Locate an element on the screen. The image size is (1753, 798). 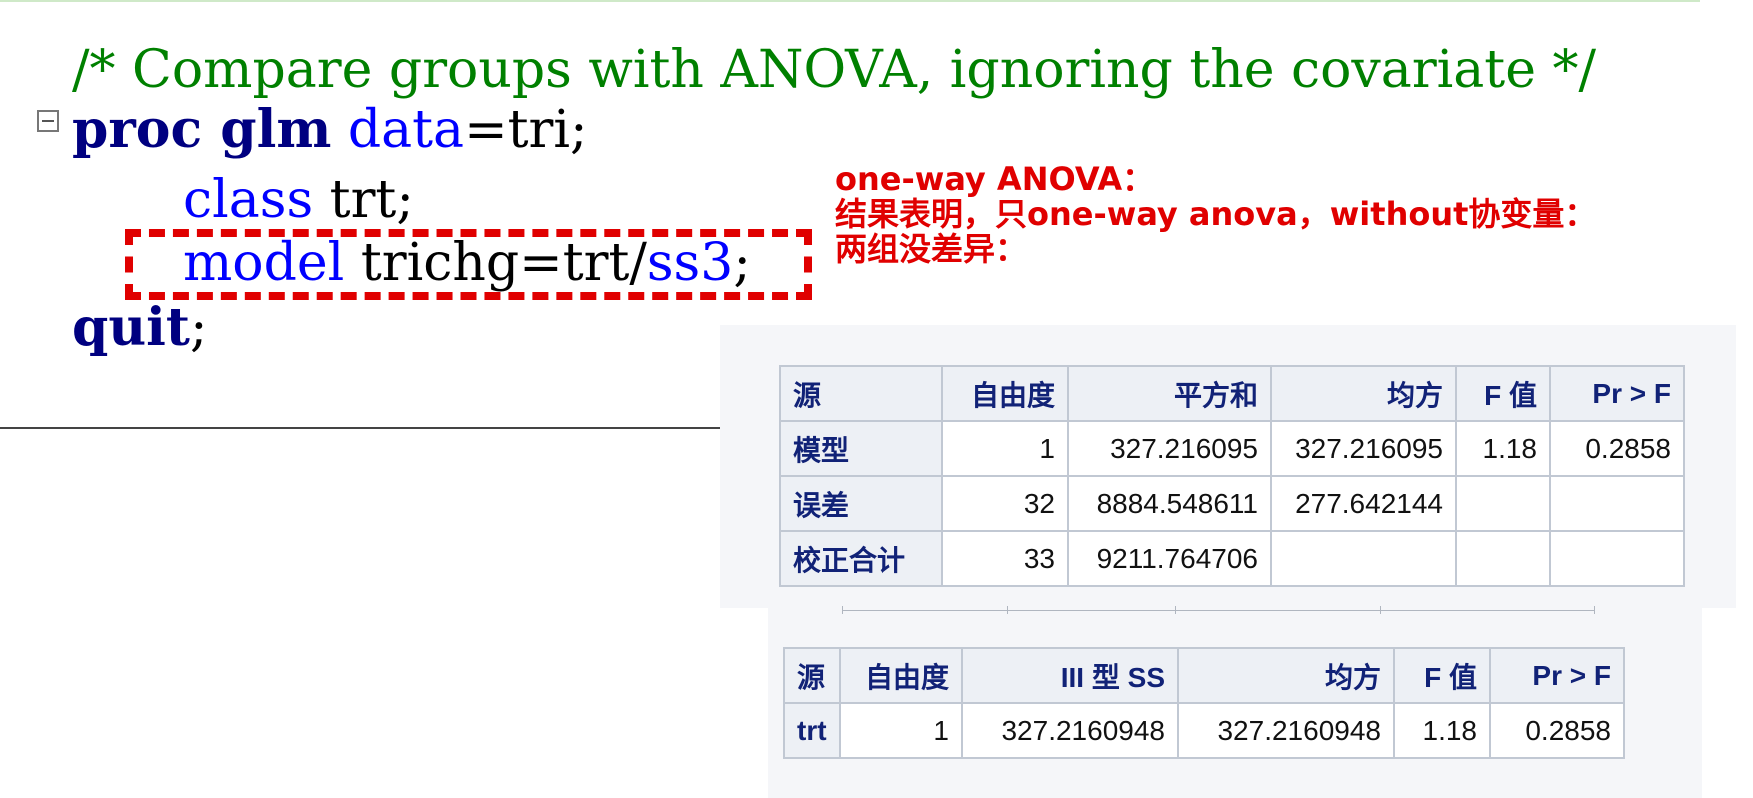
table-header-row: 源 自由度 平方和 均方 F 值 Pr > F is located at coordinates (1232, 393).